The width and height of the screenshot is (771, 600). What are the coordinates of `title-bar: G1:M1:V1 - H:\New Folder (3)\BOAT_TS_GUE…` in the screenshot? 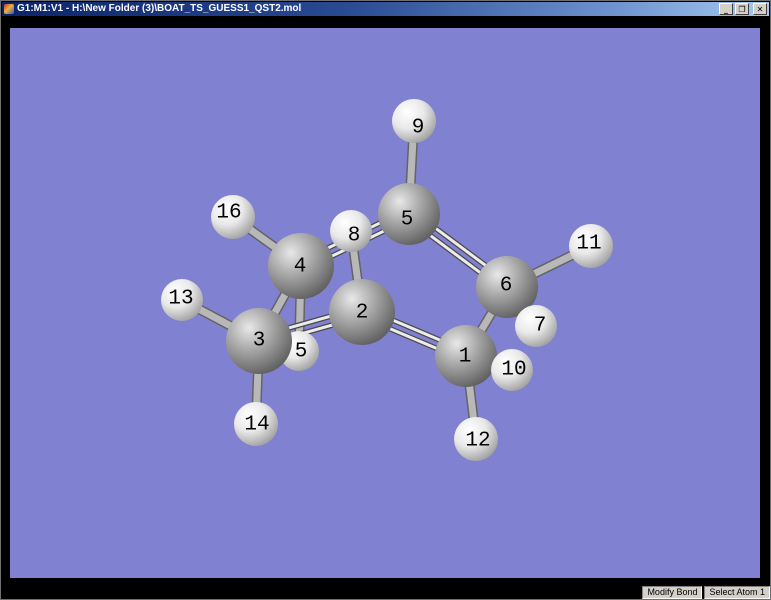 It's located at (385, 9).